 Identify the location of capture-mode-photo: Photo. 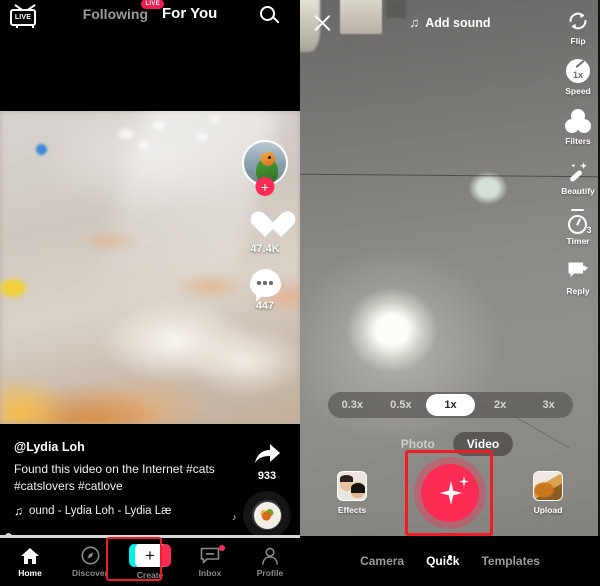
(418, 444).